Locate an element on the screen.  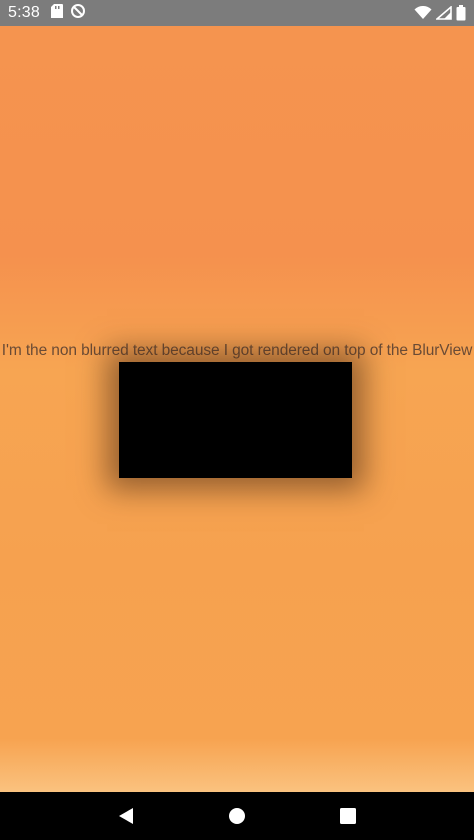
home-button is located at coordinates (237, 816).